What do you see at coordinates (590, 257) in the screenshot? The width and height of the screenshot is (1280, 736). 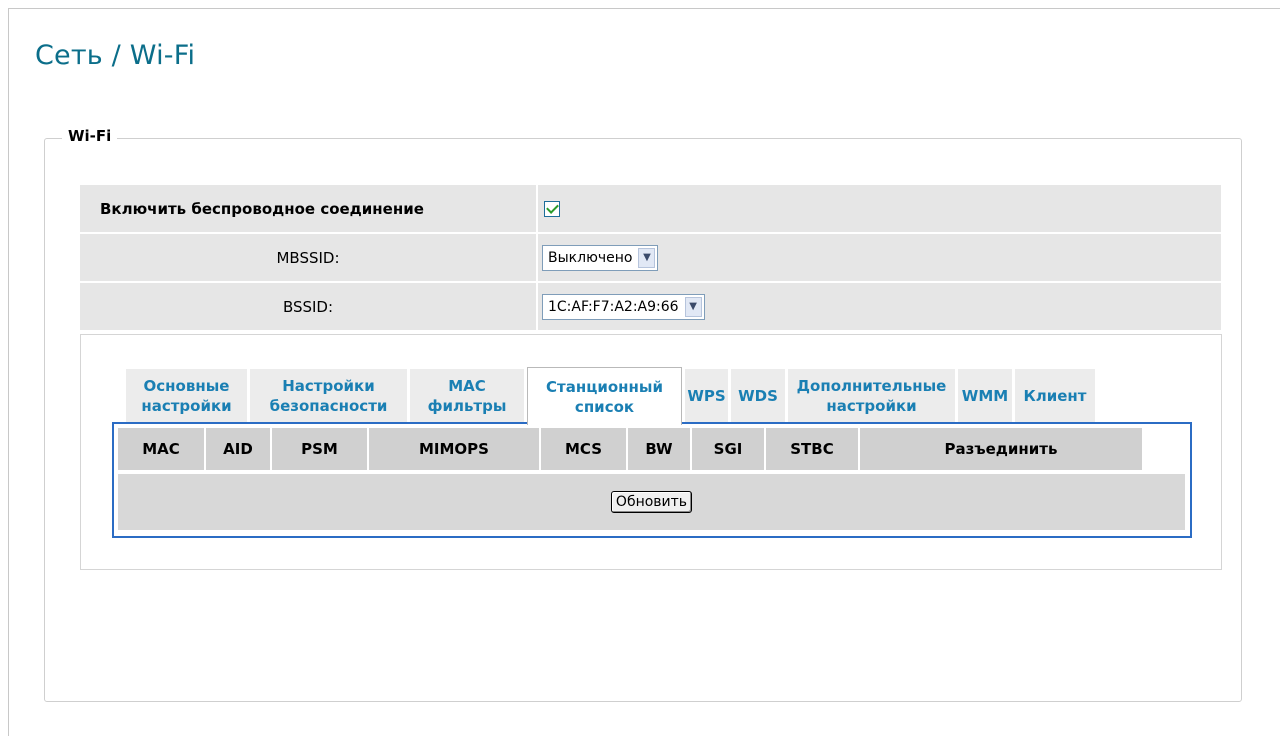 I see `mbssid-select-value: Выключено` at bounding box center [590, 257].